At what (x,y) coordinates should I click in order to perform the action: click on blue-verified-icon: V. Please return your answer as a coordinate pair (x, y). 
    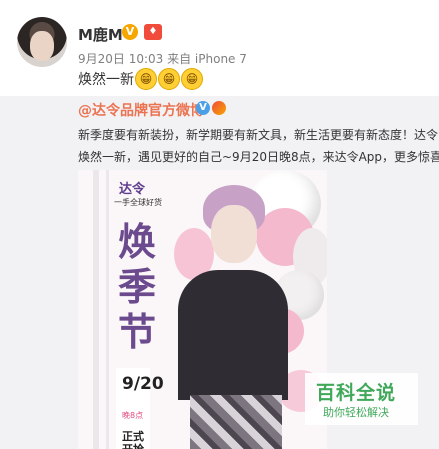
    Looking at the image, I should click on (203, 108).